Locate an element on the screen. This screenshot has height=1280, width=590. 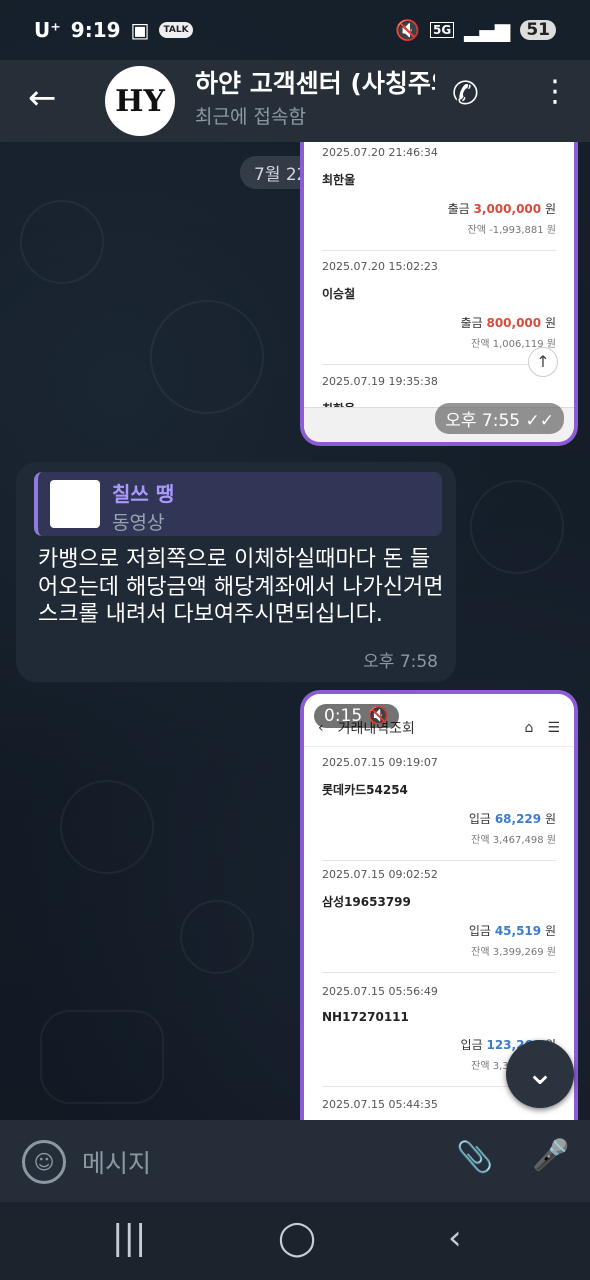
last-seen-status: 최근에 접속함 is located at coordinates (250, 117).